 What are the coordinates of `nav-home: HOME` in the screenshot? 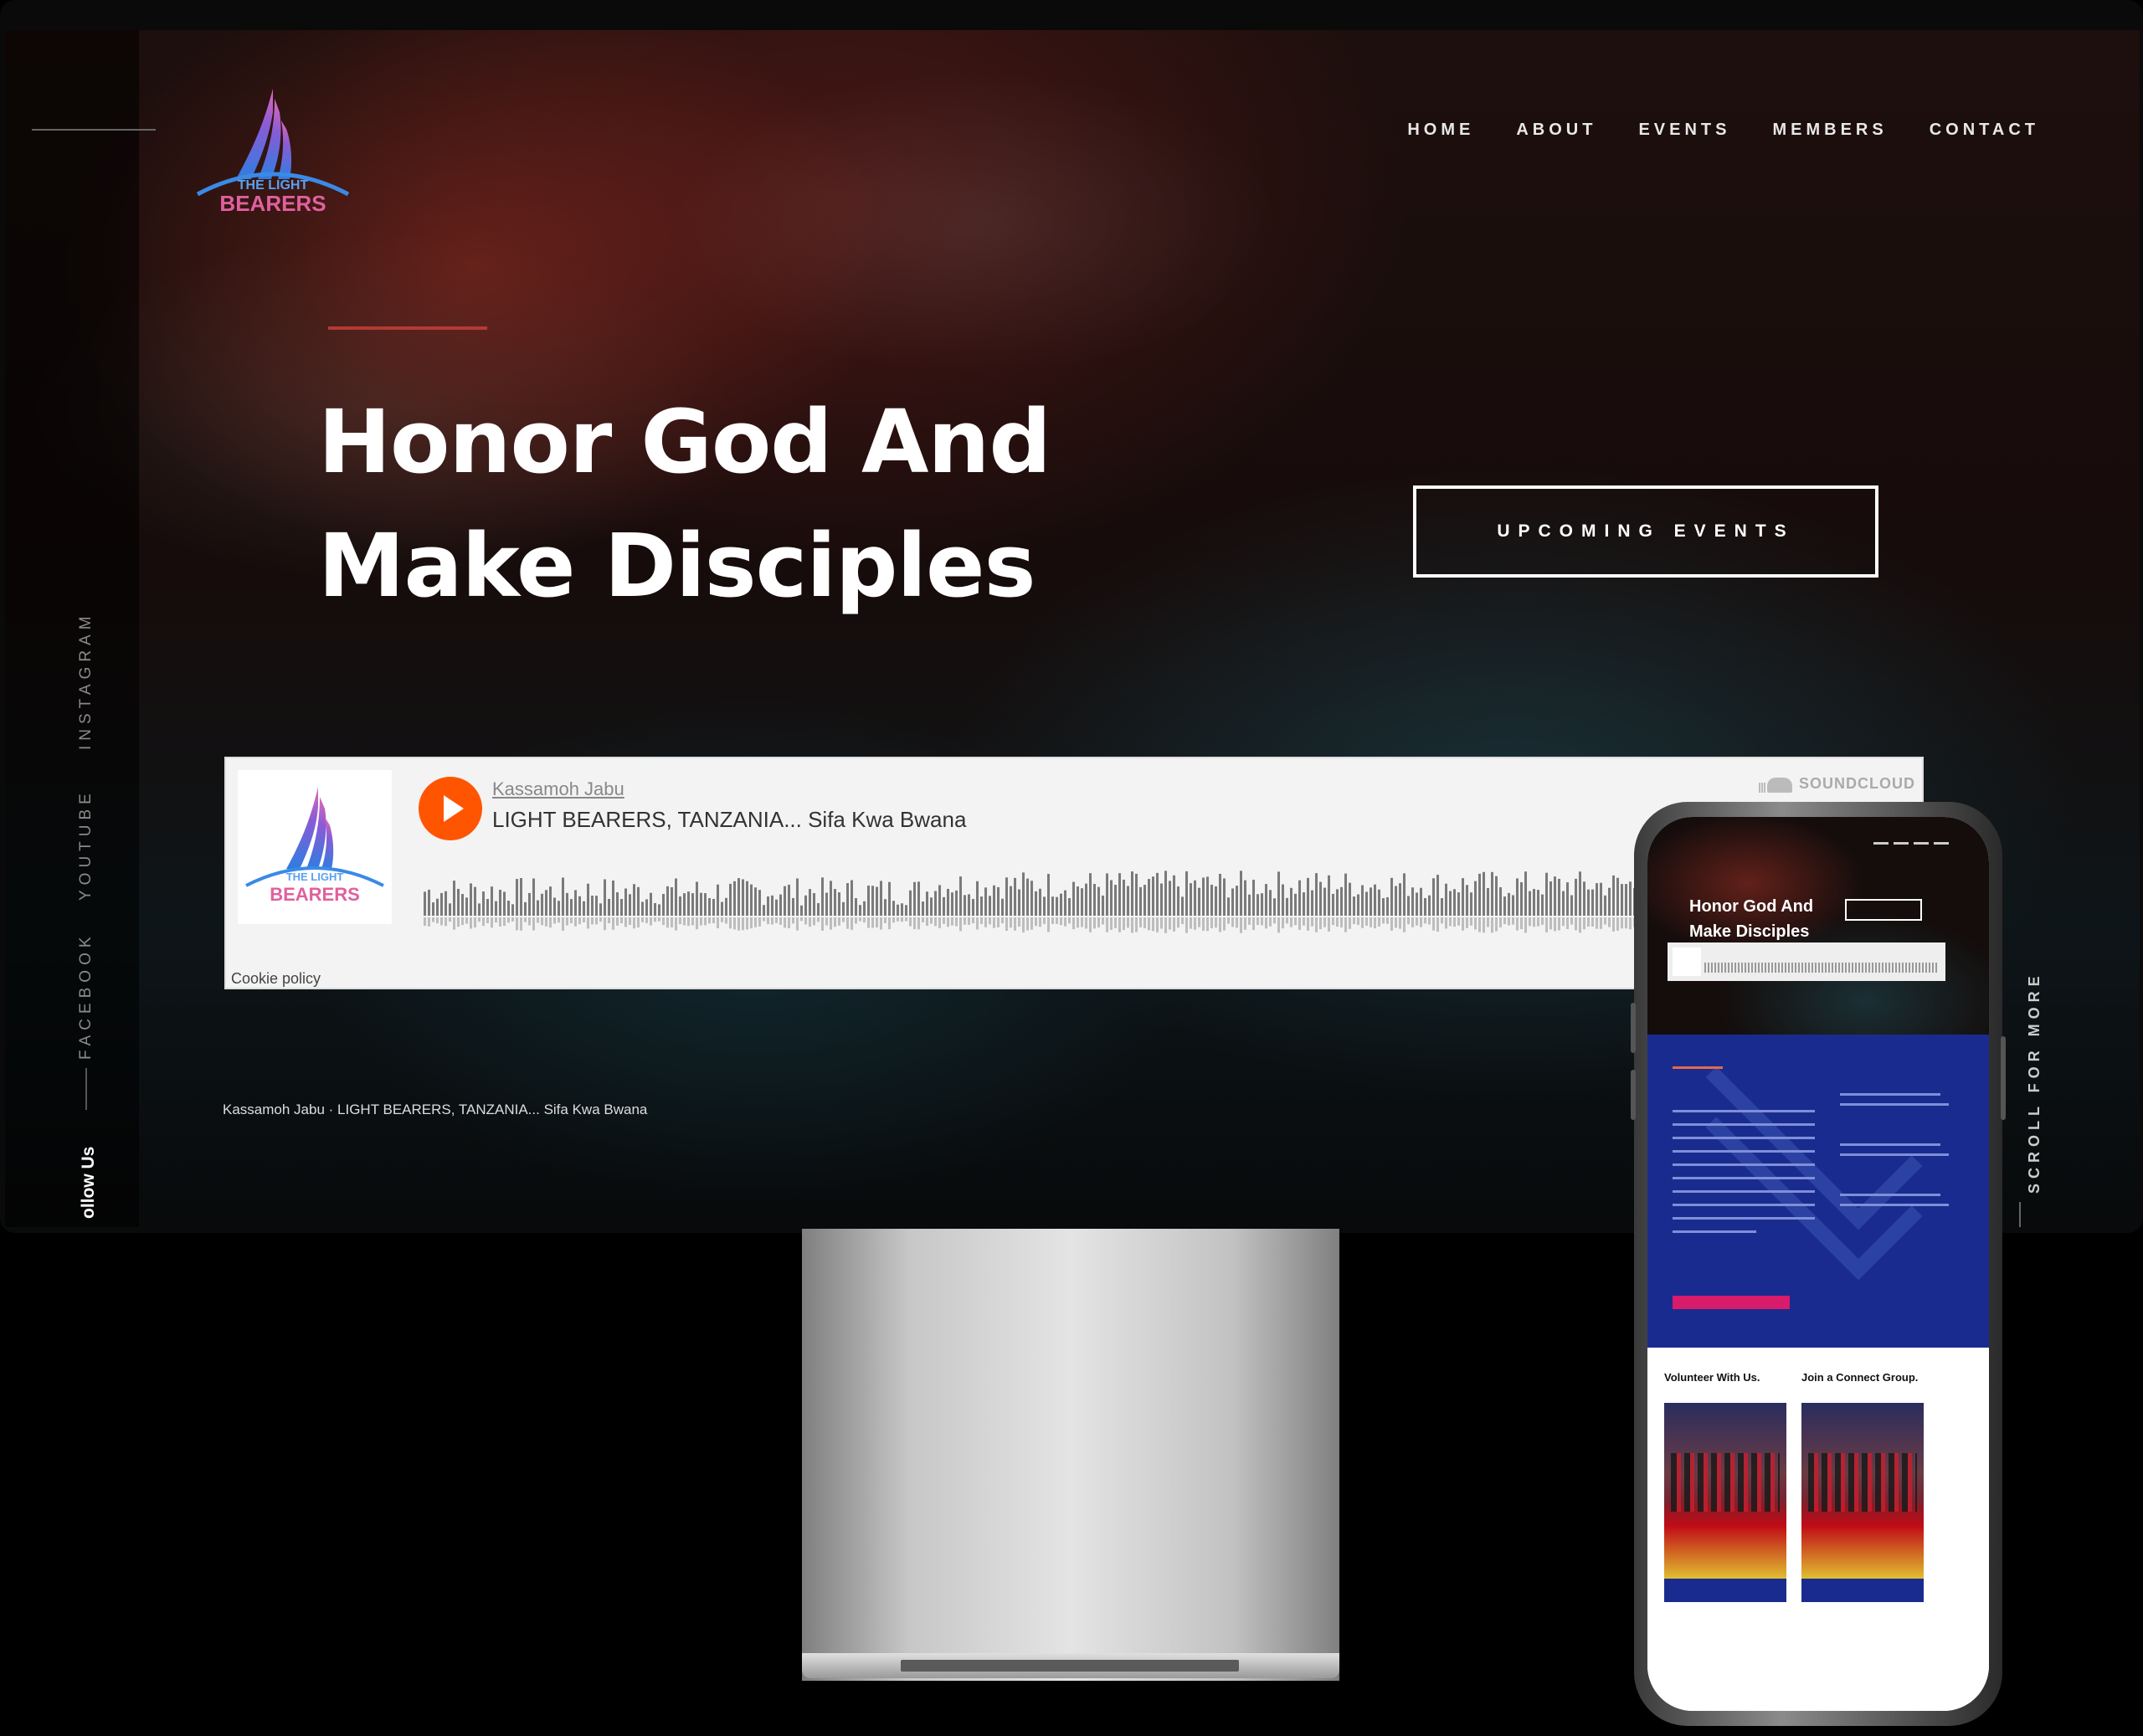 It's located at (1440, 130).